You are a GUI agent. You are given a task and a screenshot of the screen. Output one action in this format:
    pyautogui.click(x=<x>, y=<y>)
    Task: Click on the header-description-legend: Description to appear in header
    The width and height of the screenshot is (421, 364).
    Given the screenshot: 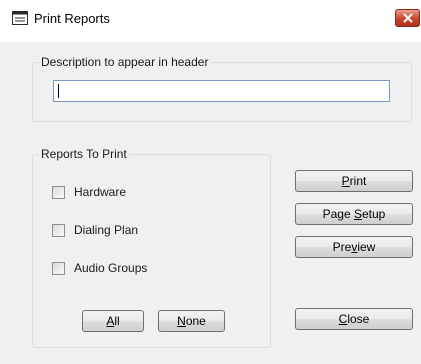 What is the action you would take?
    pyautogui.click(x=125, y=62)
    